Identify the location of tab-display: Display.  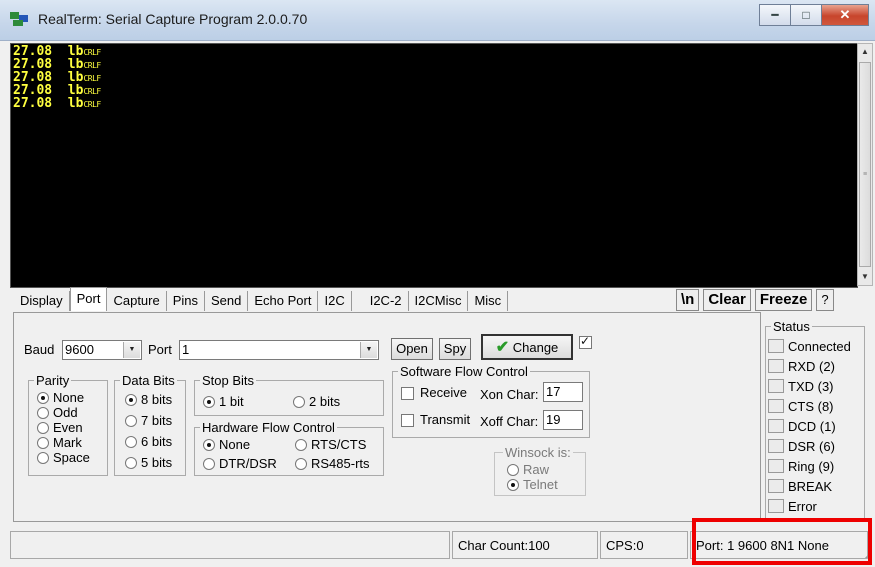
(42, 301).